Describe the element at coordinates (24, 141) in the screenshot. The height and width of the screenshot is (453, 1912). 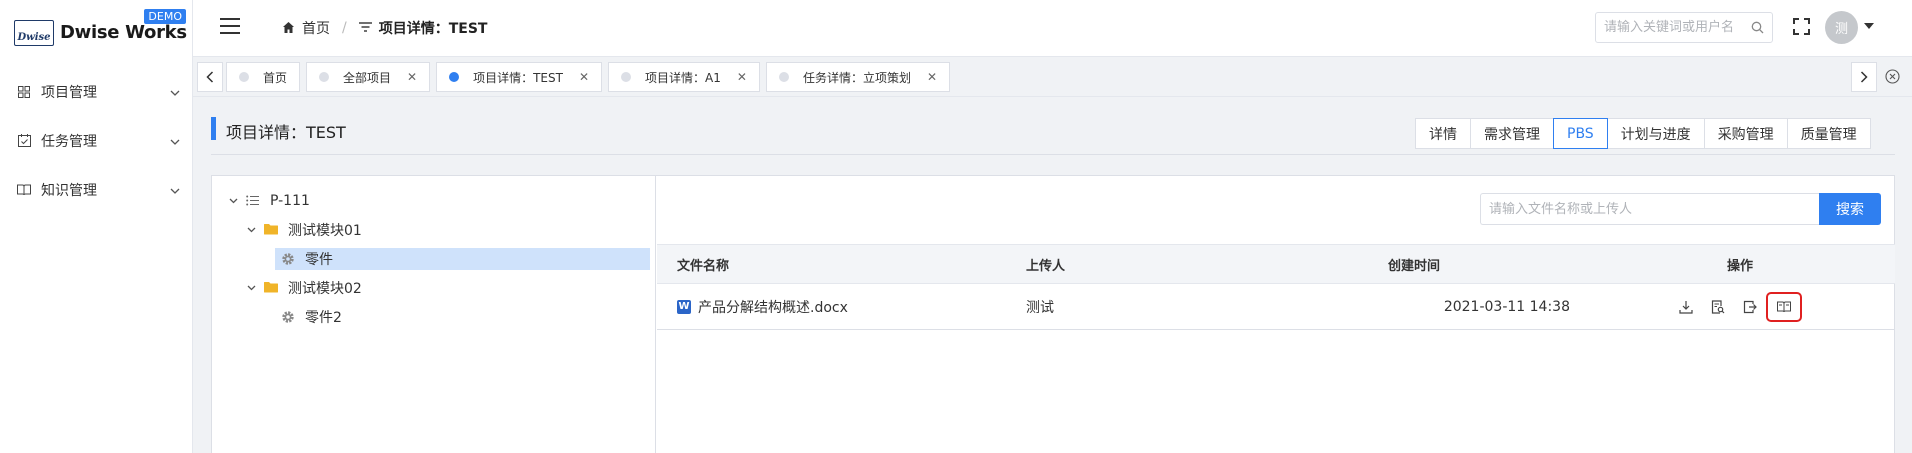
I see `calendar-check-icon` at that location.